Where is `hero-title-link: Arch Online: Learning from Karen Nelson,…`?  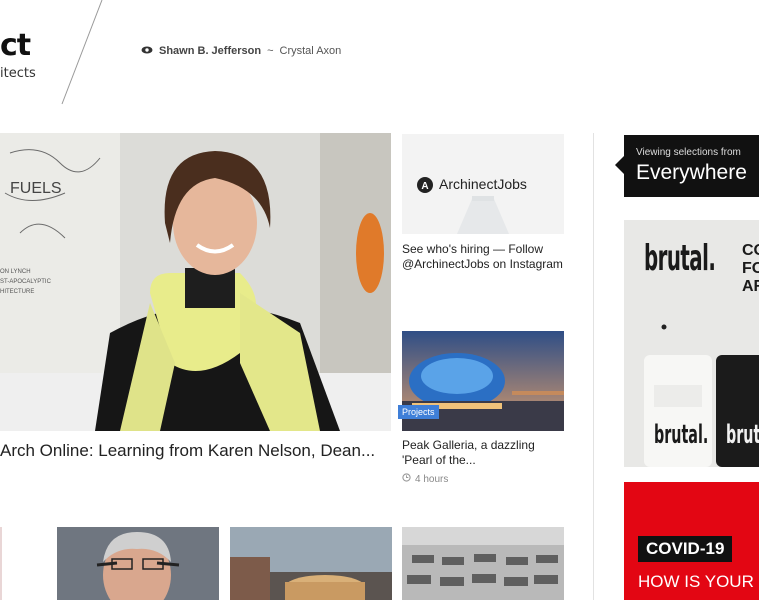 hero-title-link: Arch Online: Learning from Karen Nelson,… is located at coordinates (196, 451).